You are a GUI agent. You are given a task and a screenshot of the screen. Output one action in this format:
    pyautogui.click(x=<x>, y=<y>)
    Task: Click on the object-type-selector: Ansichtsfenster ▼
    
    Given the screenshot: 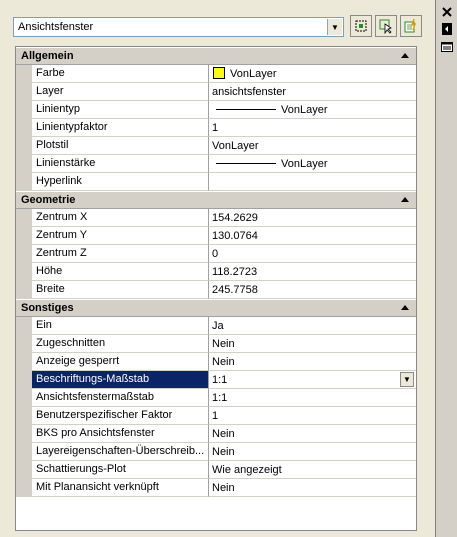 What is the action you would take?
    pyautogui.click(x=178, y=27)
    